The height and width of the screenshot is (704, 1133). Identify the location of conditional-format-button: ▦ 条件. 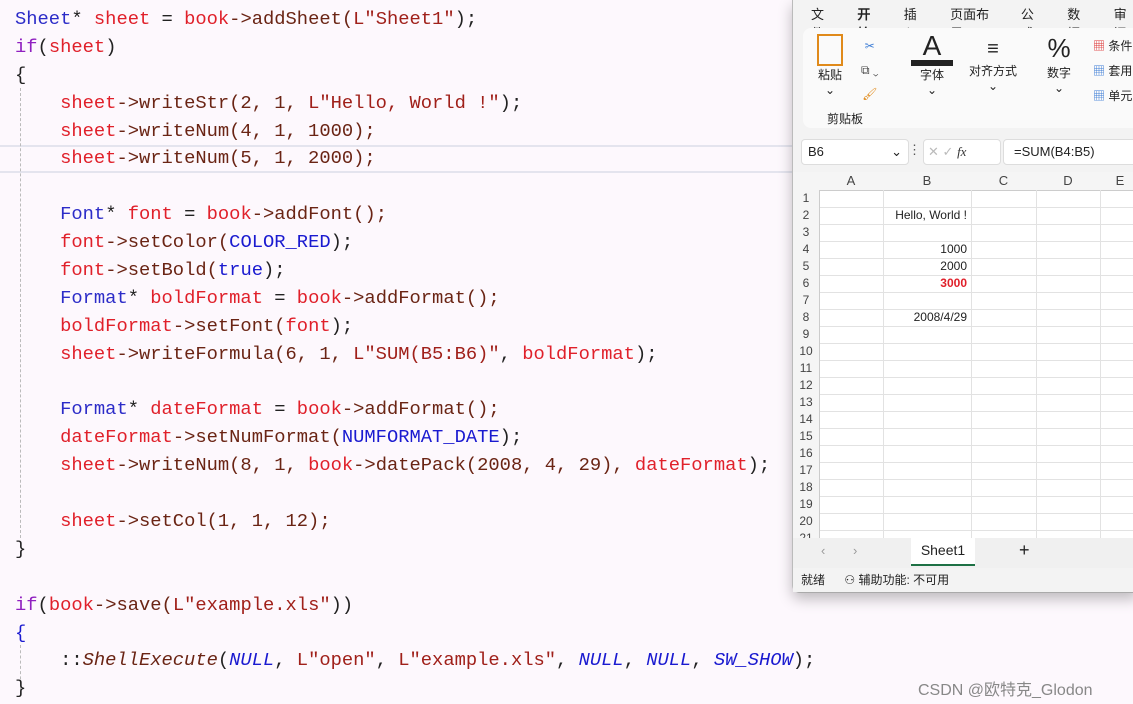
(1112, 46).